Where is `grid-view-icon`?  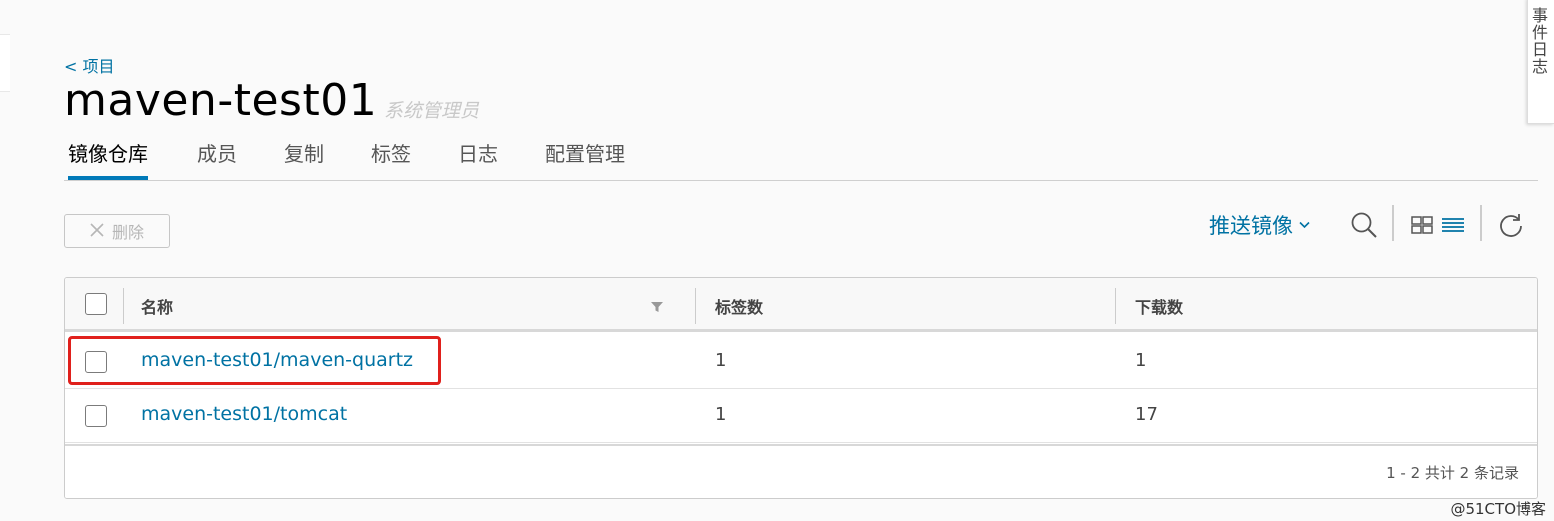 grid-view-icon is located at coordinates (1422, 225).